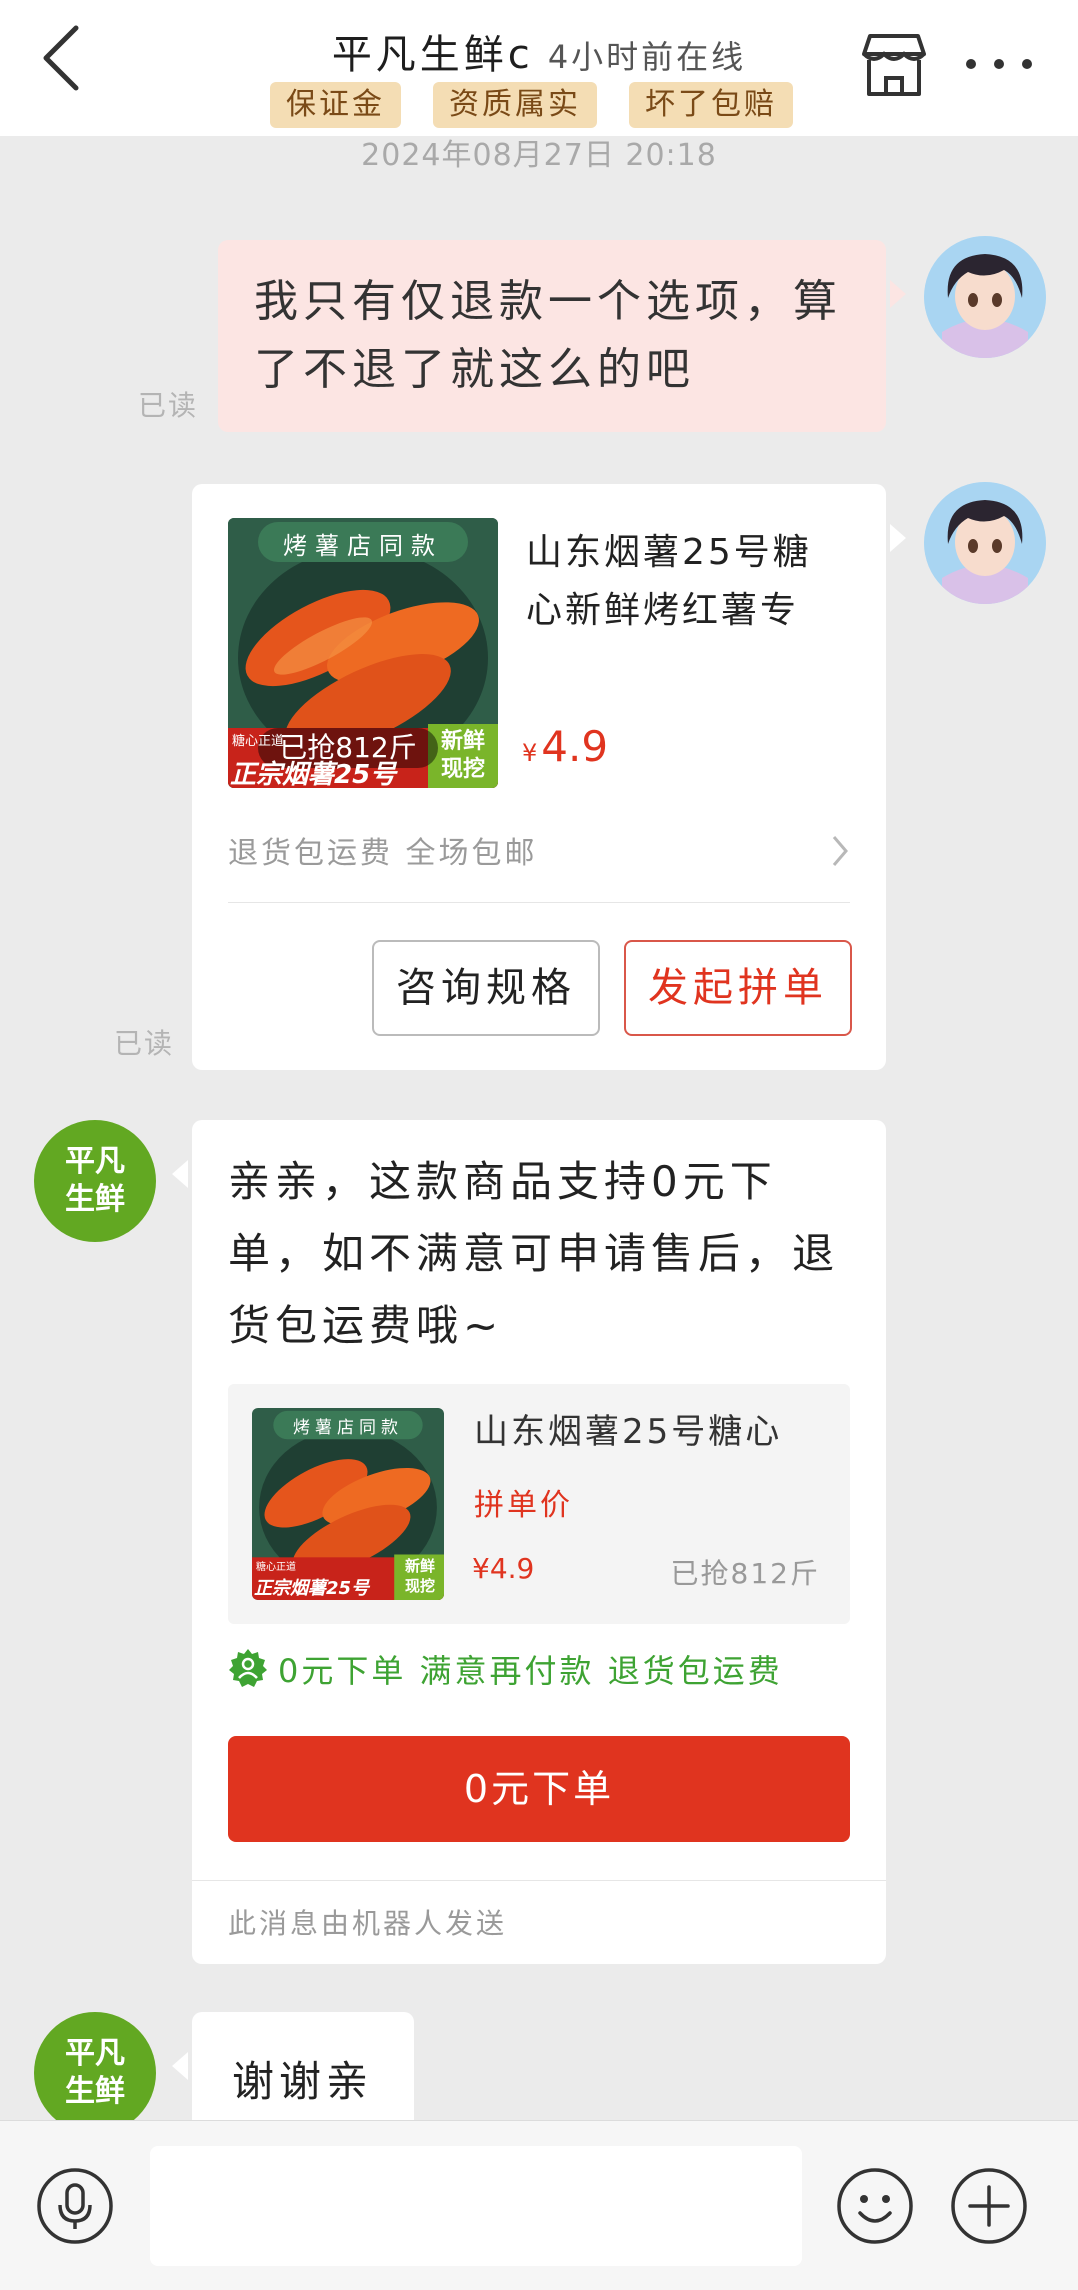  What do you see at coordinates (745, 1573) in the screenshot?
I see `mini-sold: 已抢812斤` at bounding box center [745, 1573].